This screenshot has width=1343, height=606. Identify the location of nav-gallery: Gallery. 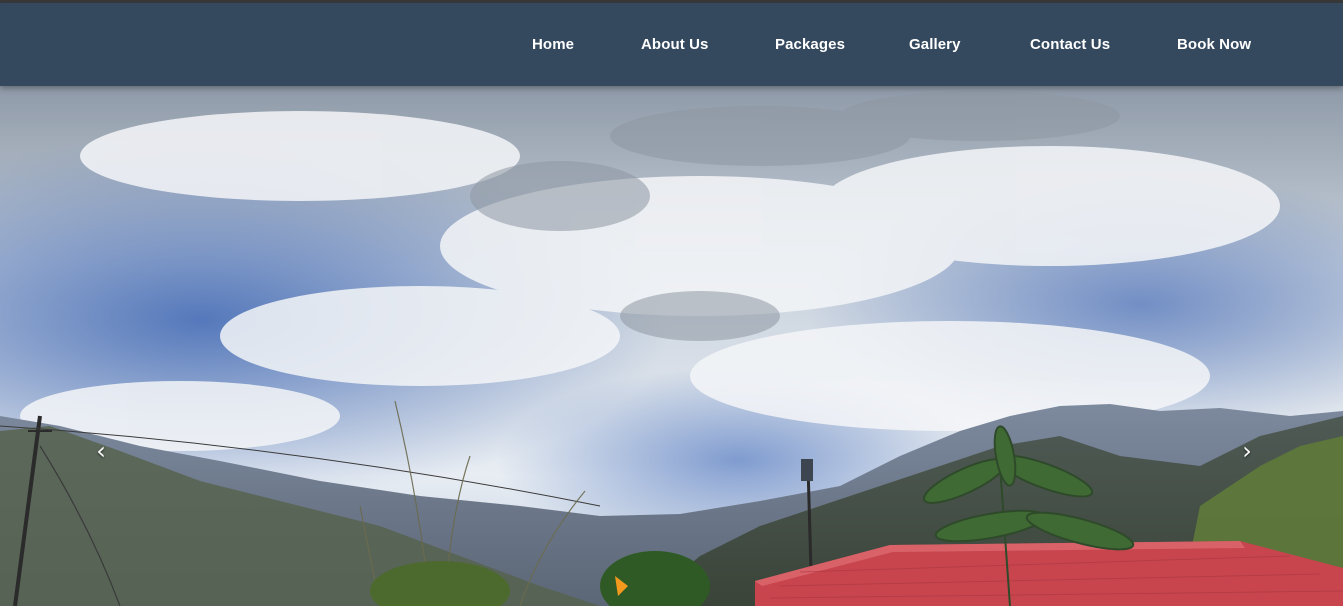
(935, 44).